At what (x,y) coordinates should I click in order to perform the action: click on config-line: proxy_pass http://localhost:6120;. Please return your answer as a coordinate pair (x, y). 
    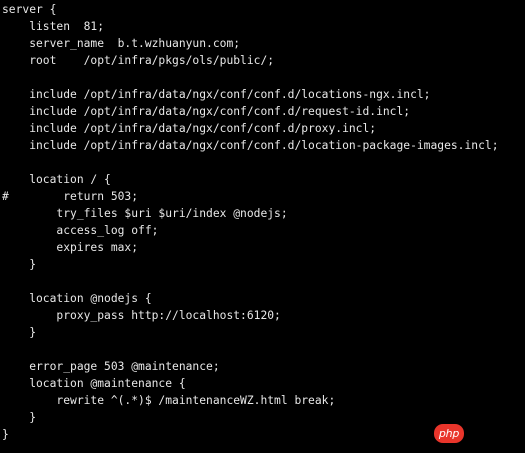
    Looking at the image, I should click on (141, 315).